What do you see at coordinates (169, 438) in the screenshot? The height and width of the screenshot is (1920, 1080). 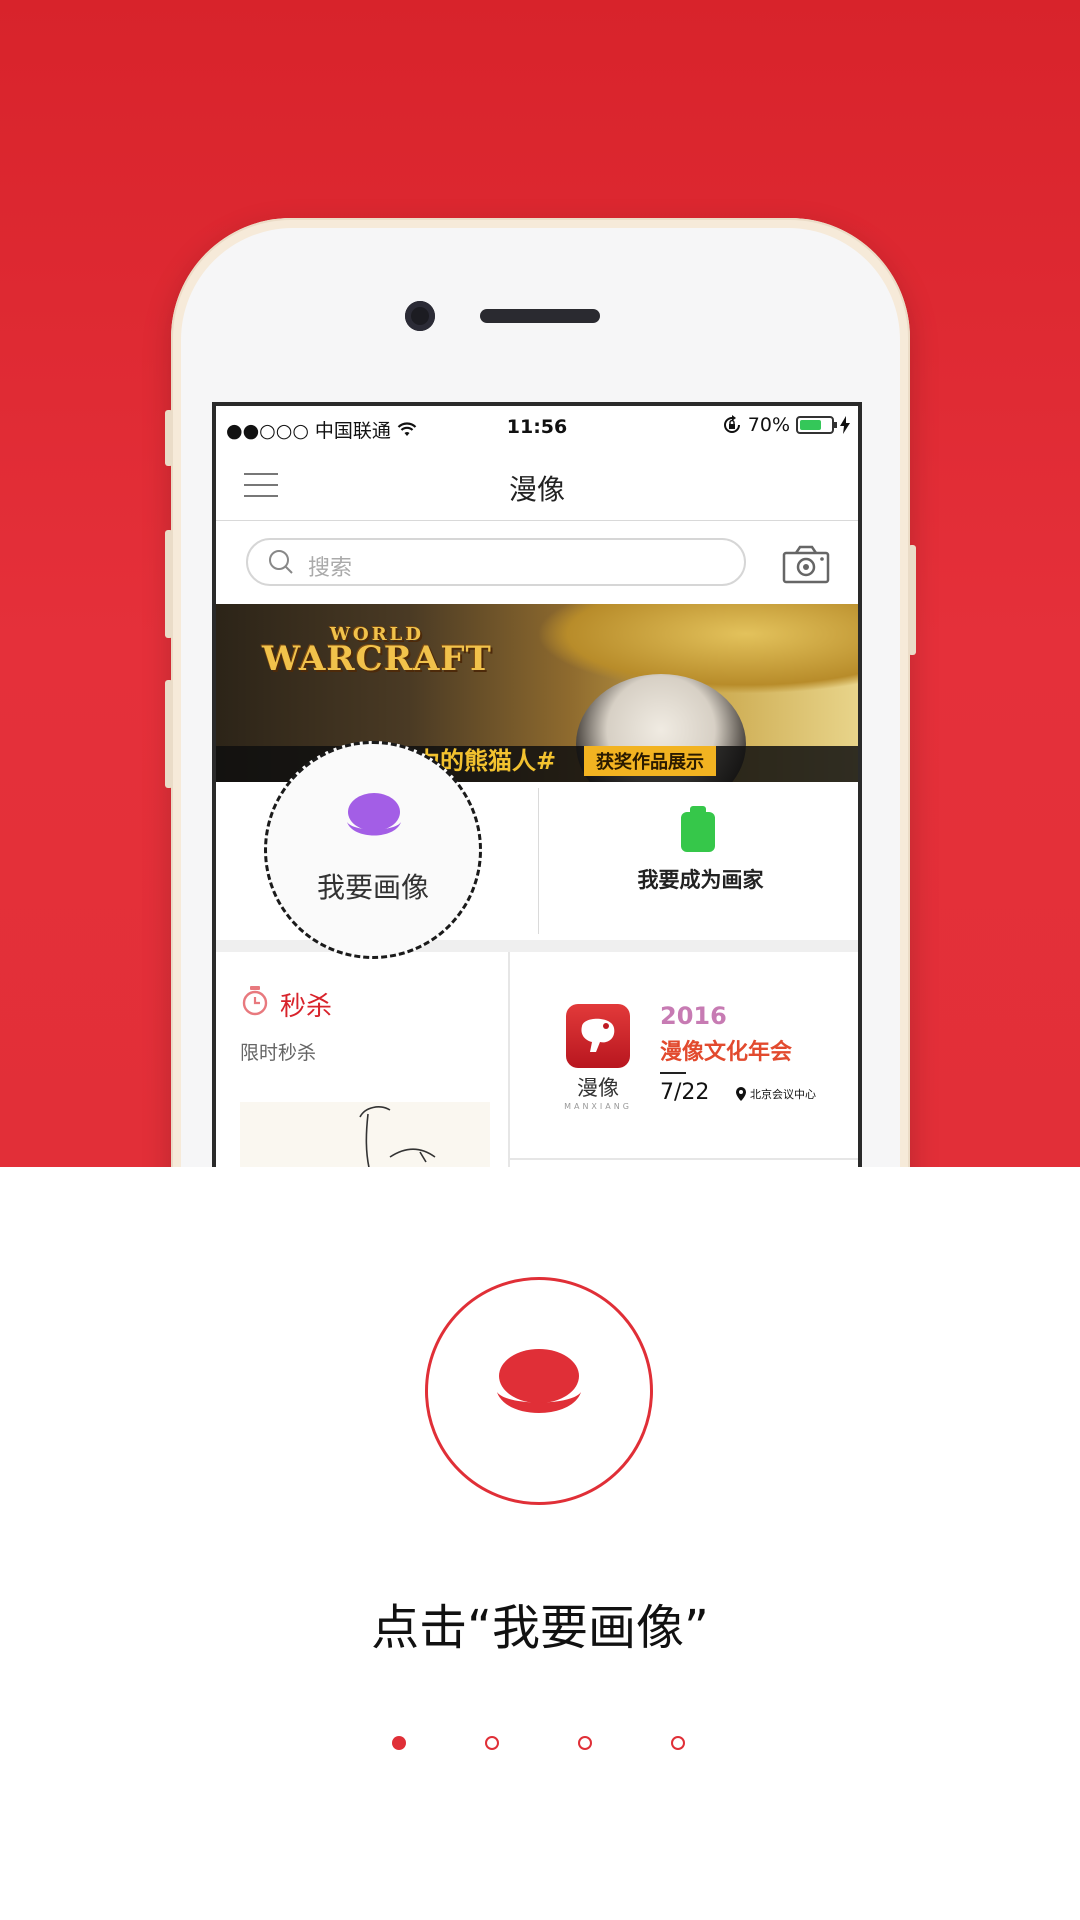 I see `phone-mute-switch` at bounding box center [169, 438].